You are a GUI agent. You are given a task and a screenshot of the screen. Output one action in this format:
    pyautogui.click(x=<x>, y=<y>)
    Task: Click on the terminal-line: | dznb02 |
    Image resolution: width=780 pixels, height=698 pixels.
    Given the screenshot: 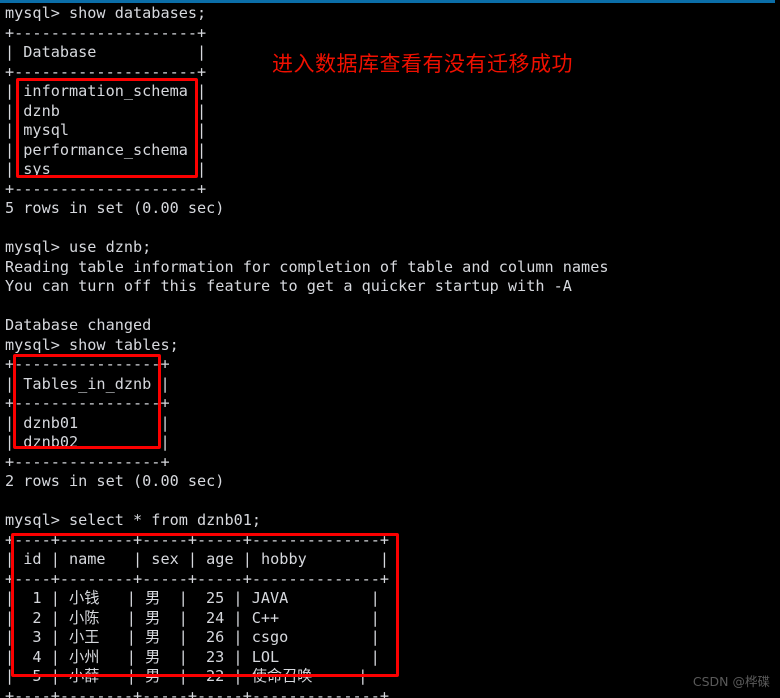 What is the action you would take?
    pyautogui.click(x=87, y=442)
    